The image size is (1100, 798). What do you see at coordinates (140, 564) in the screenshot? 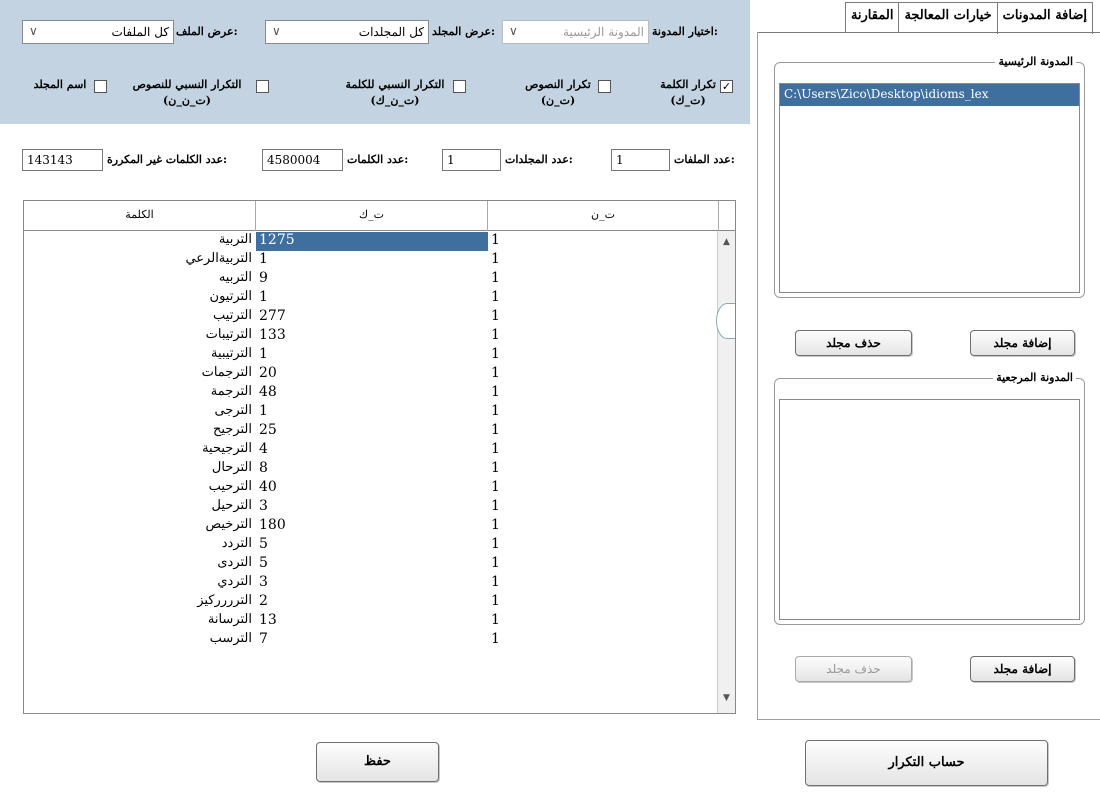
I see `cell-word: التردى` at bounding box center [140, 564].